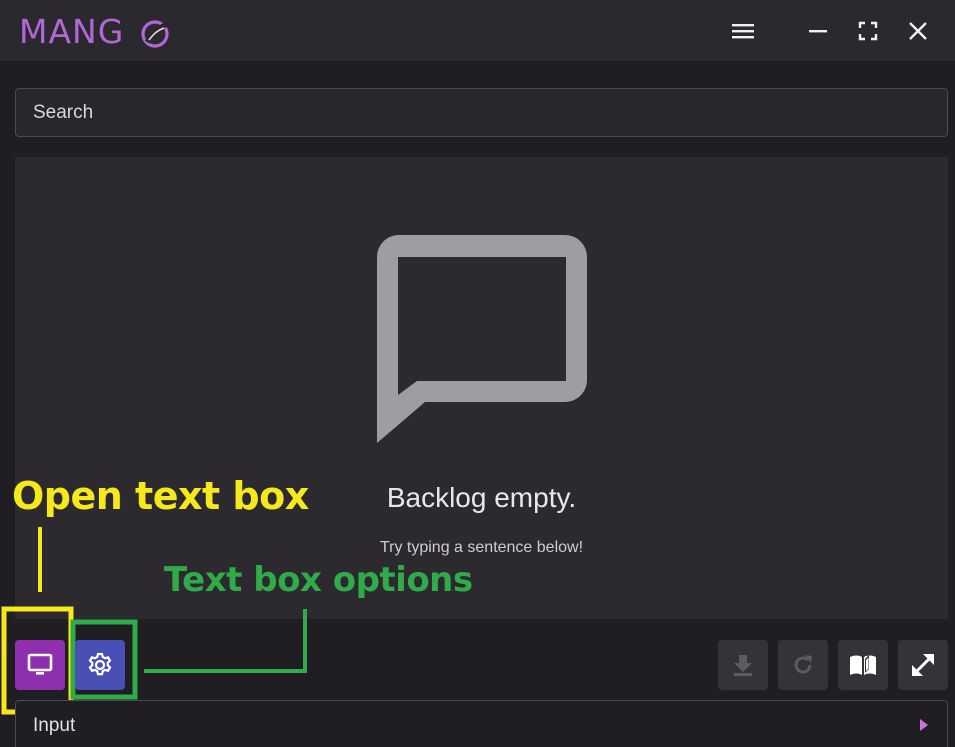  I want to click on open-text-box-button, so click(40, 665).